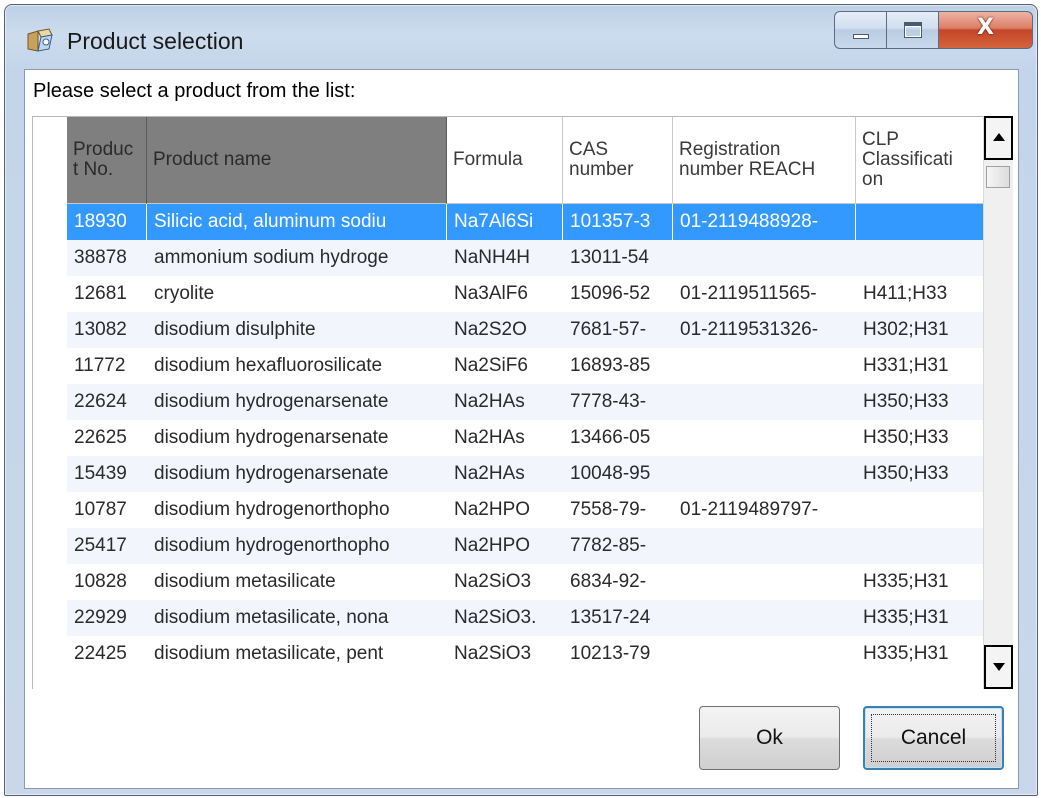 Image resolution: width=1041 pixels, height=798 pixels. I want to click on cell-cas-number: 7681-57-, so click(618, 330).